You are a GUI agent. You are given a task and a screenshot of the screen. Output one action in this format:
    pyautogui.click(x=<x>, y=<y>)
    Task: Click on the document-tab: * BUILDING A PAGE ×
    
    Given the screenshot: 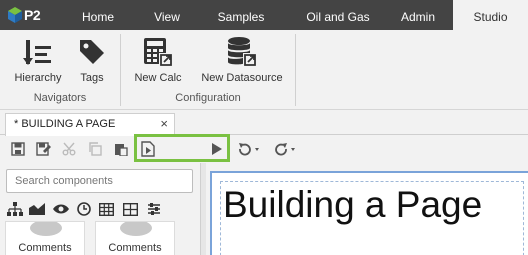 What is the action you would take?
    pyautogui.click(x=90, y=124)
    